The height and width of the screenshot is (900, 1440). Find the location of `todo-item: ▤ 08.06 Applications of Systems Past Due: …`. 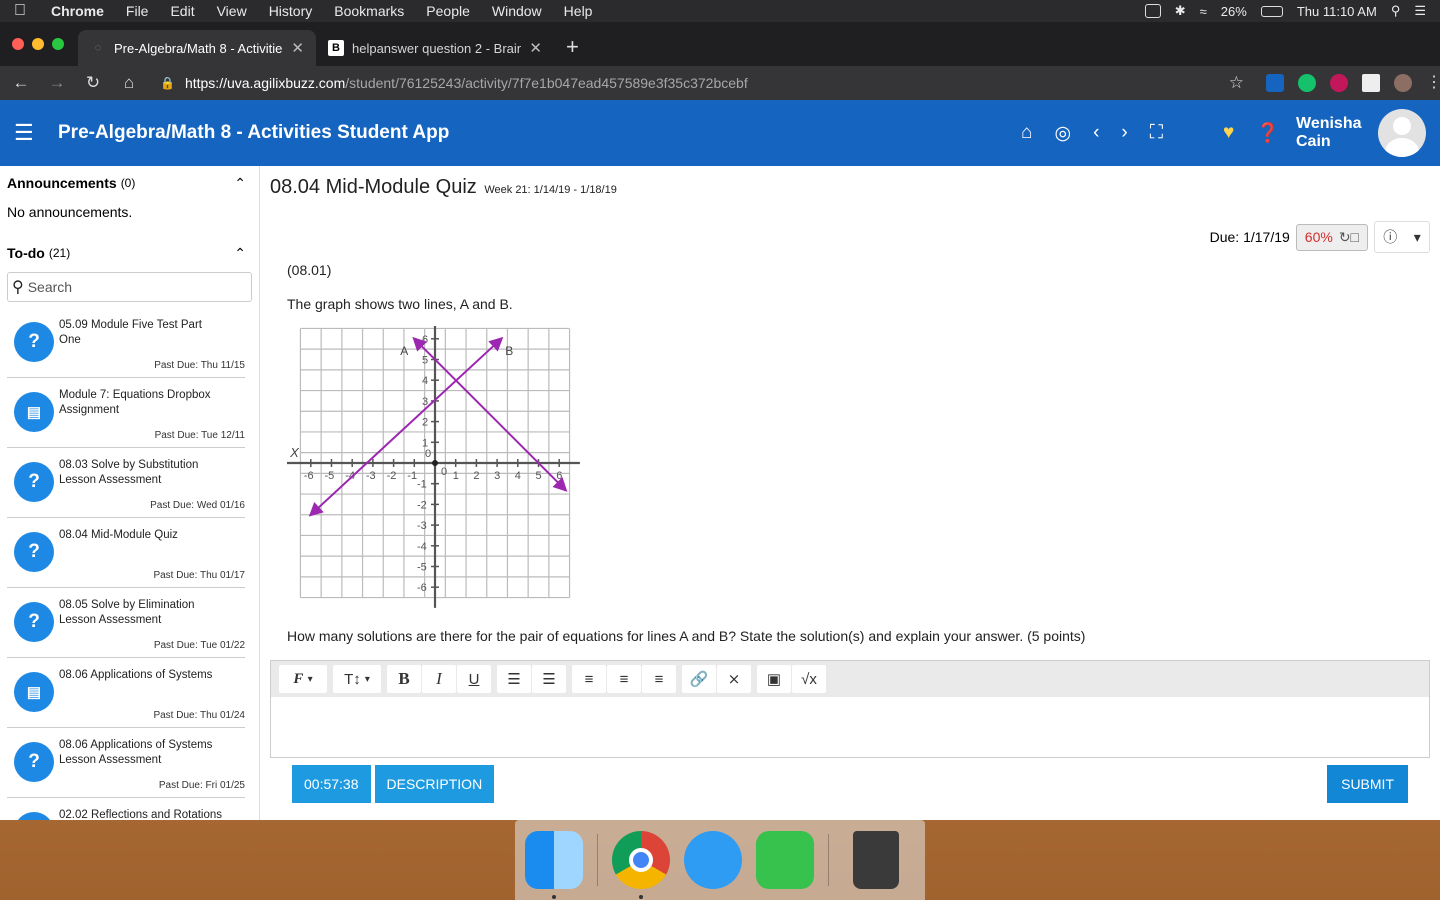

todo-item: ▤ 08.06 Applications of Systems Past Due: … is located at coordinates (126, 693).